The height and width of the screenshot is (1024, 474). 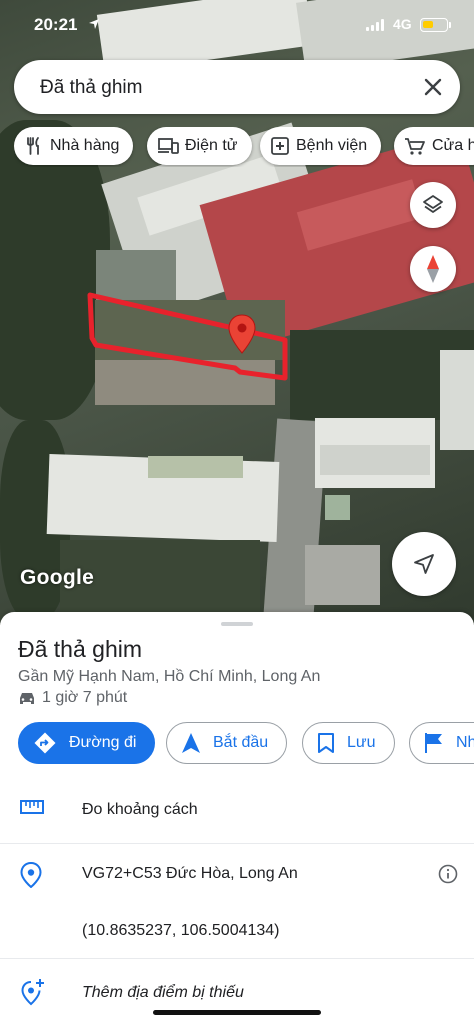 I want to click on chip-label: Bệnh viện, so click(x=332, y=145).